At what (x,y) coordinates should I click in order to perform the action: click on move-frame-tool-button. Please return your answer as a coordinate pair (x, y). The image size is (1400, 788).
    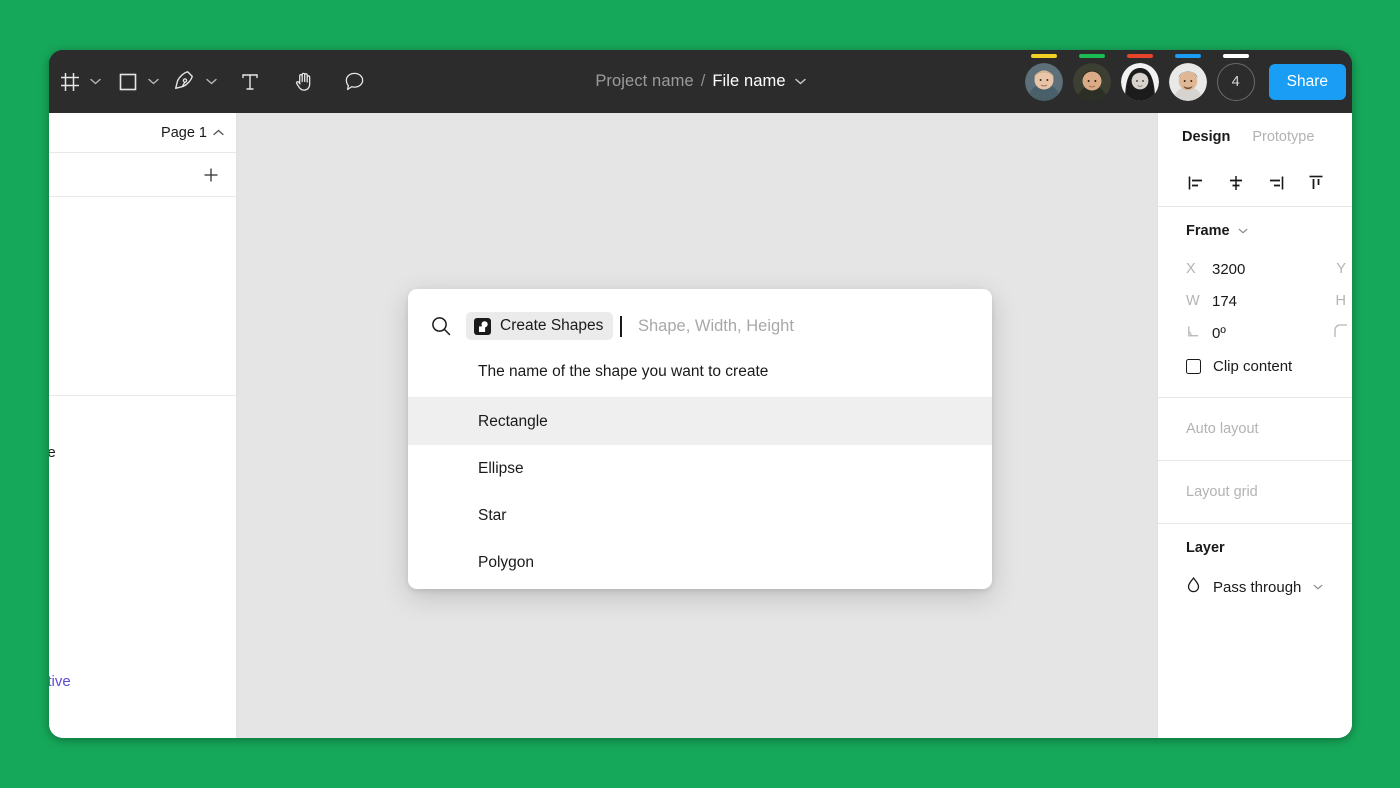
    Looking at the image, I should click on (70, 82).